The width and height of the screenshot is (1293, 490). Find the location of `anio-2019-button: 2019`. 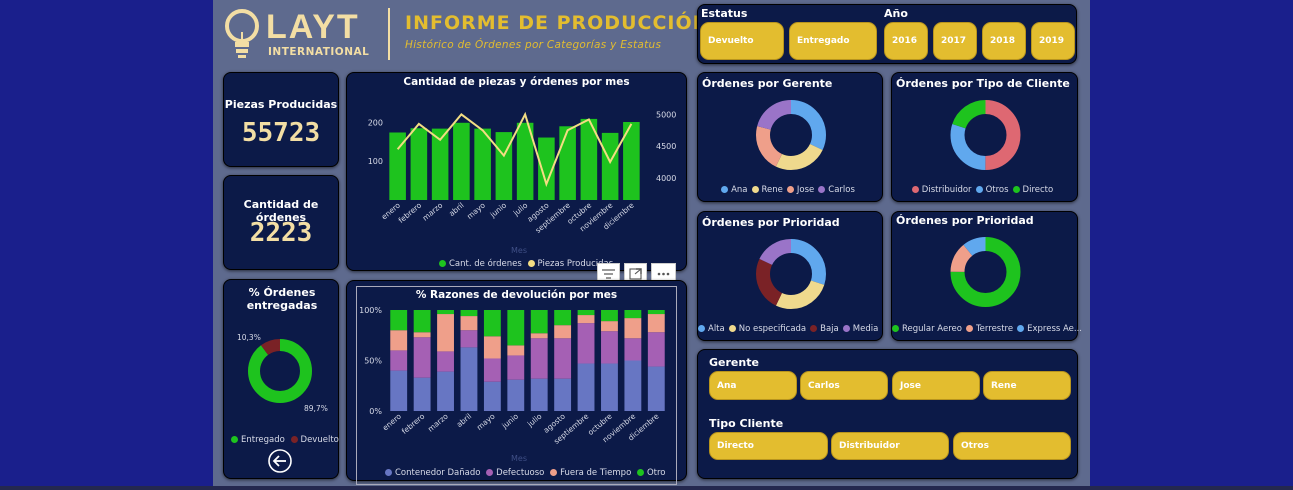

anio-2019-button: 2019 is located at coordinates (1053, 41).